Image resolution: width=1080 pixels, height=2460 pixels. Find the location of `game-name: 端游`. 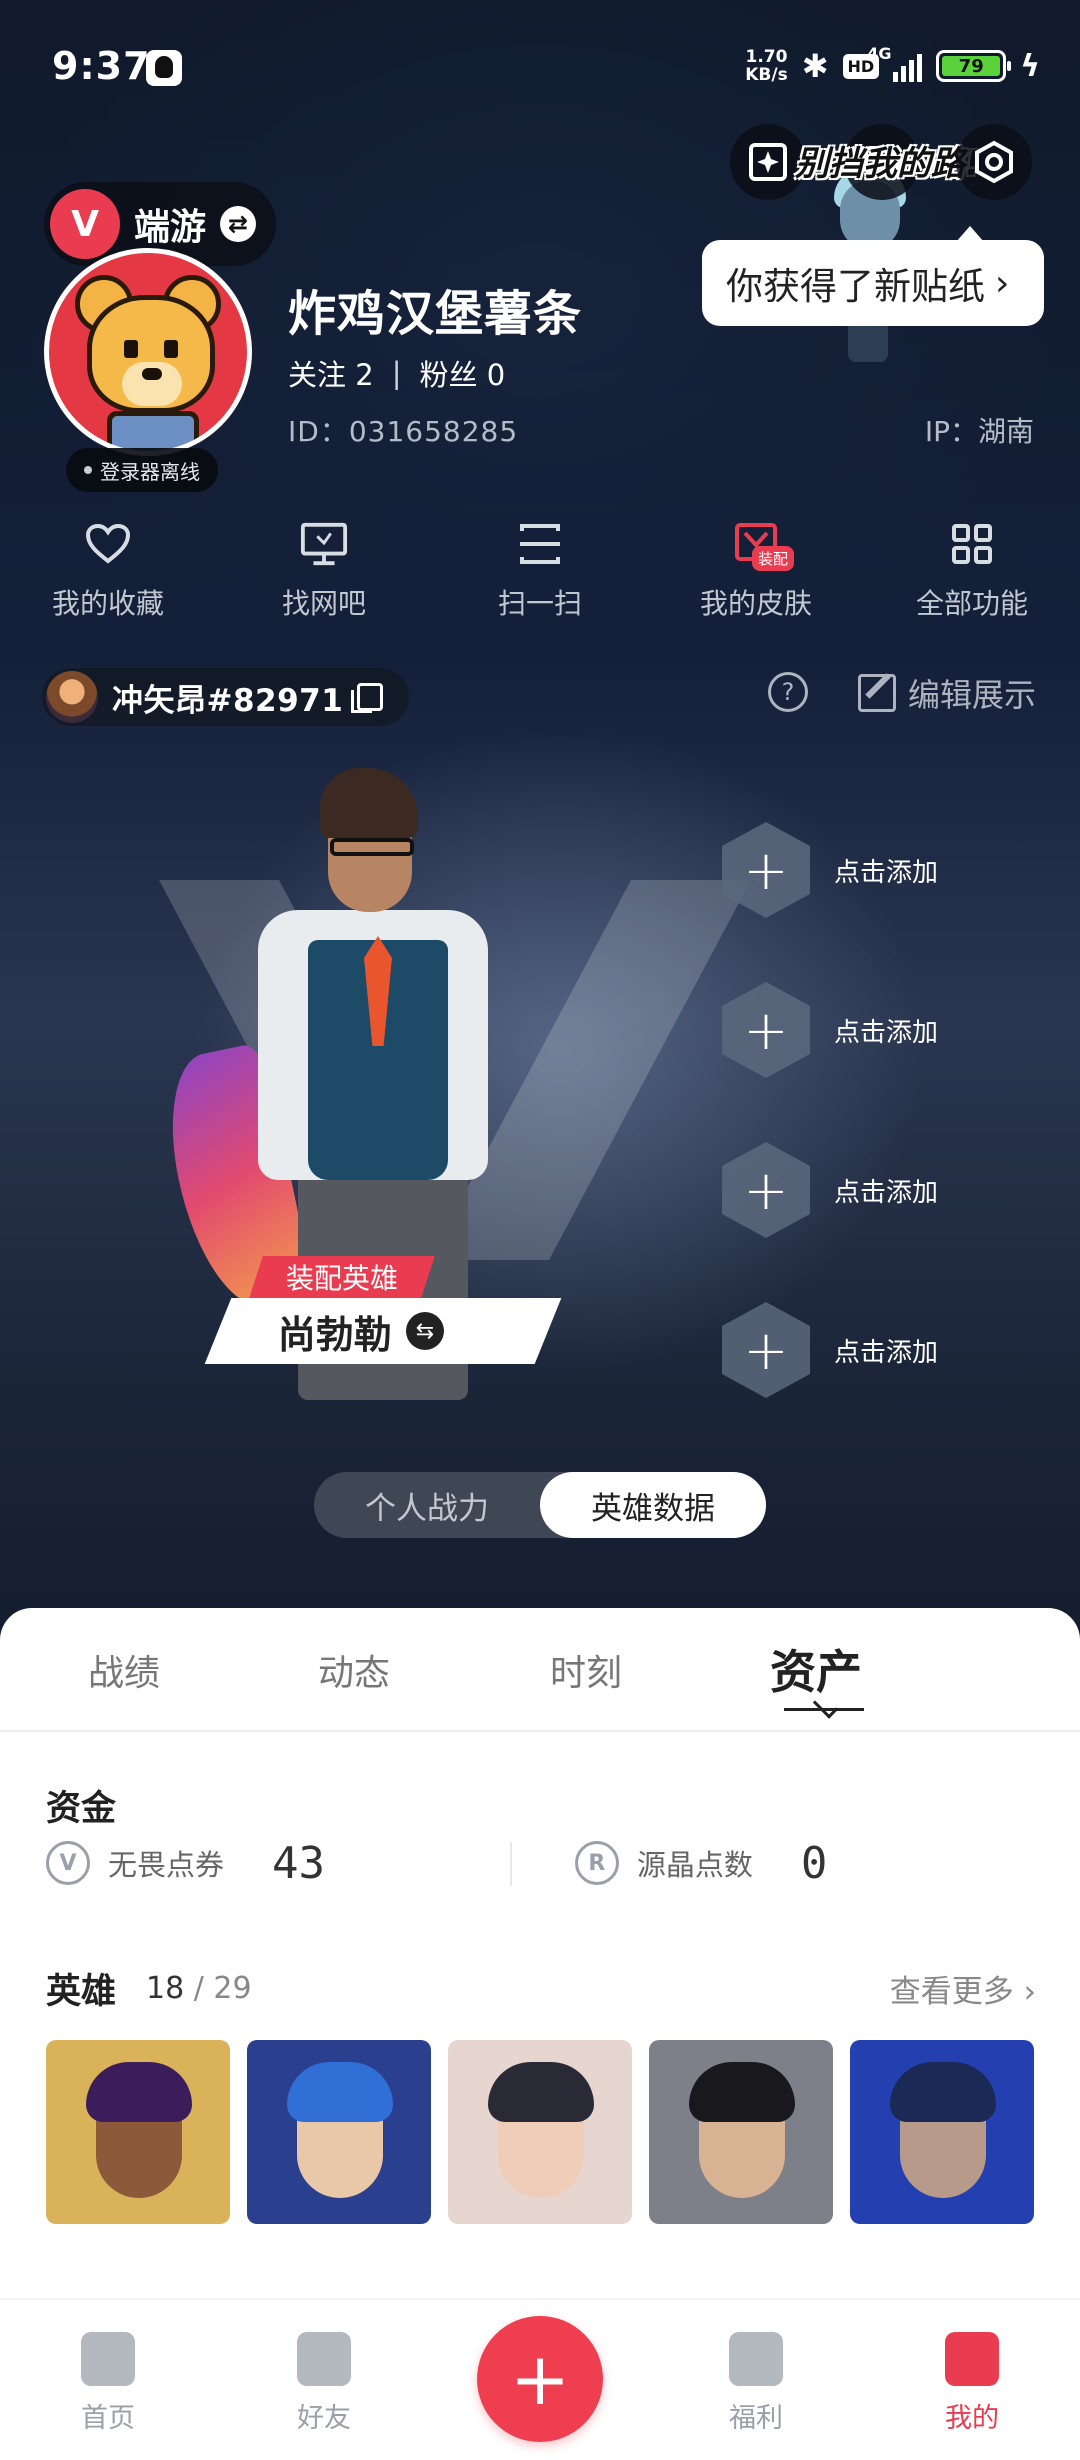

game-name: 端游 is located at coordinates (170, 227).